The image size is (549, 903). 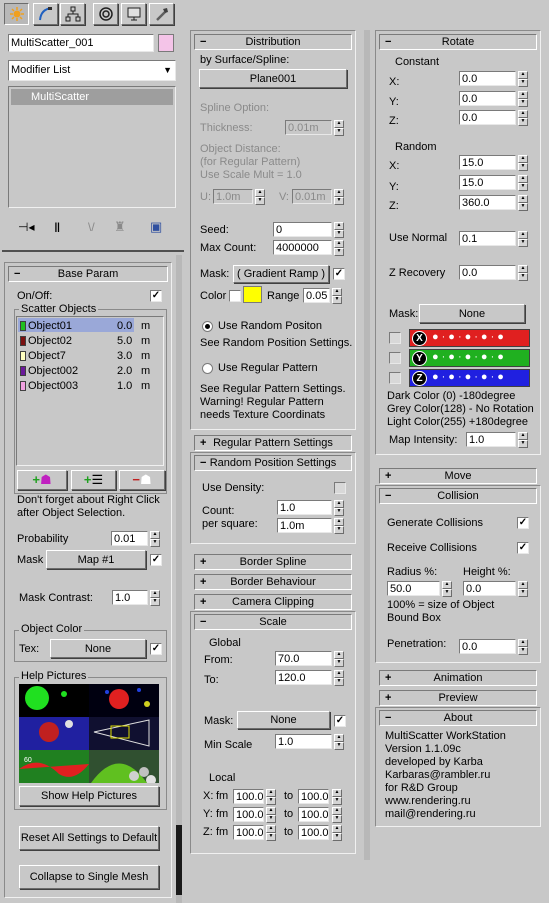 What do you see at coordinates (447, 589) in the screenshot?
I see `radius-spinner: ▲ ▼` at bounding box center [447, 589].